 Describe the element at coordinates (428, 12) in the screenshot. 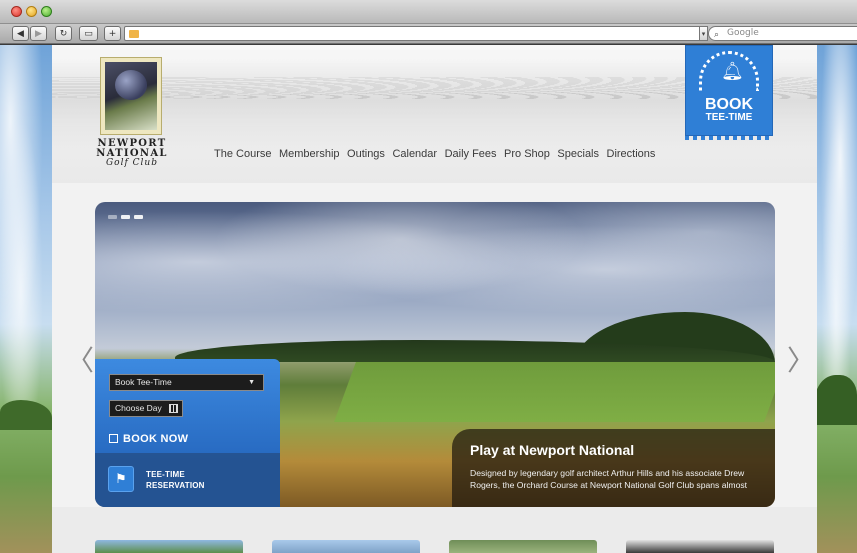

I see `window-titlebar` at that location.